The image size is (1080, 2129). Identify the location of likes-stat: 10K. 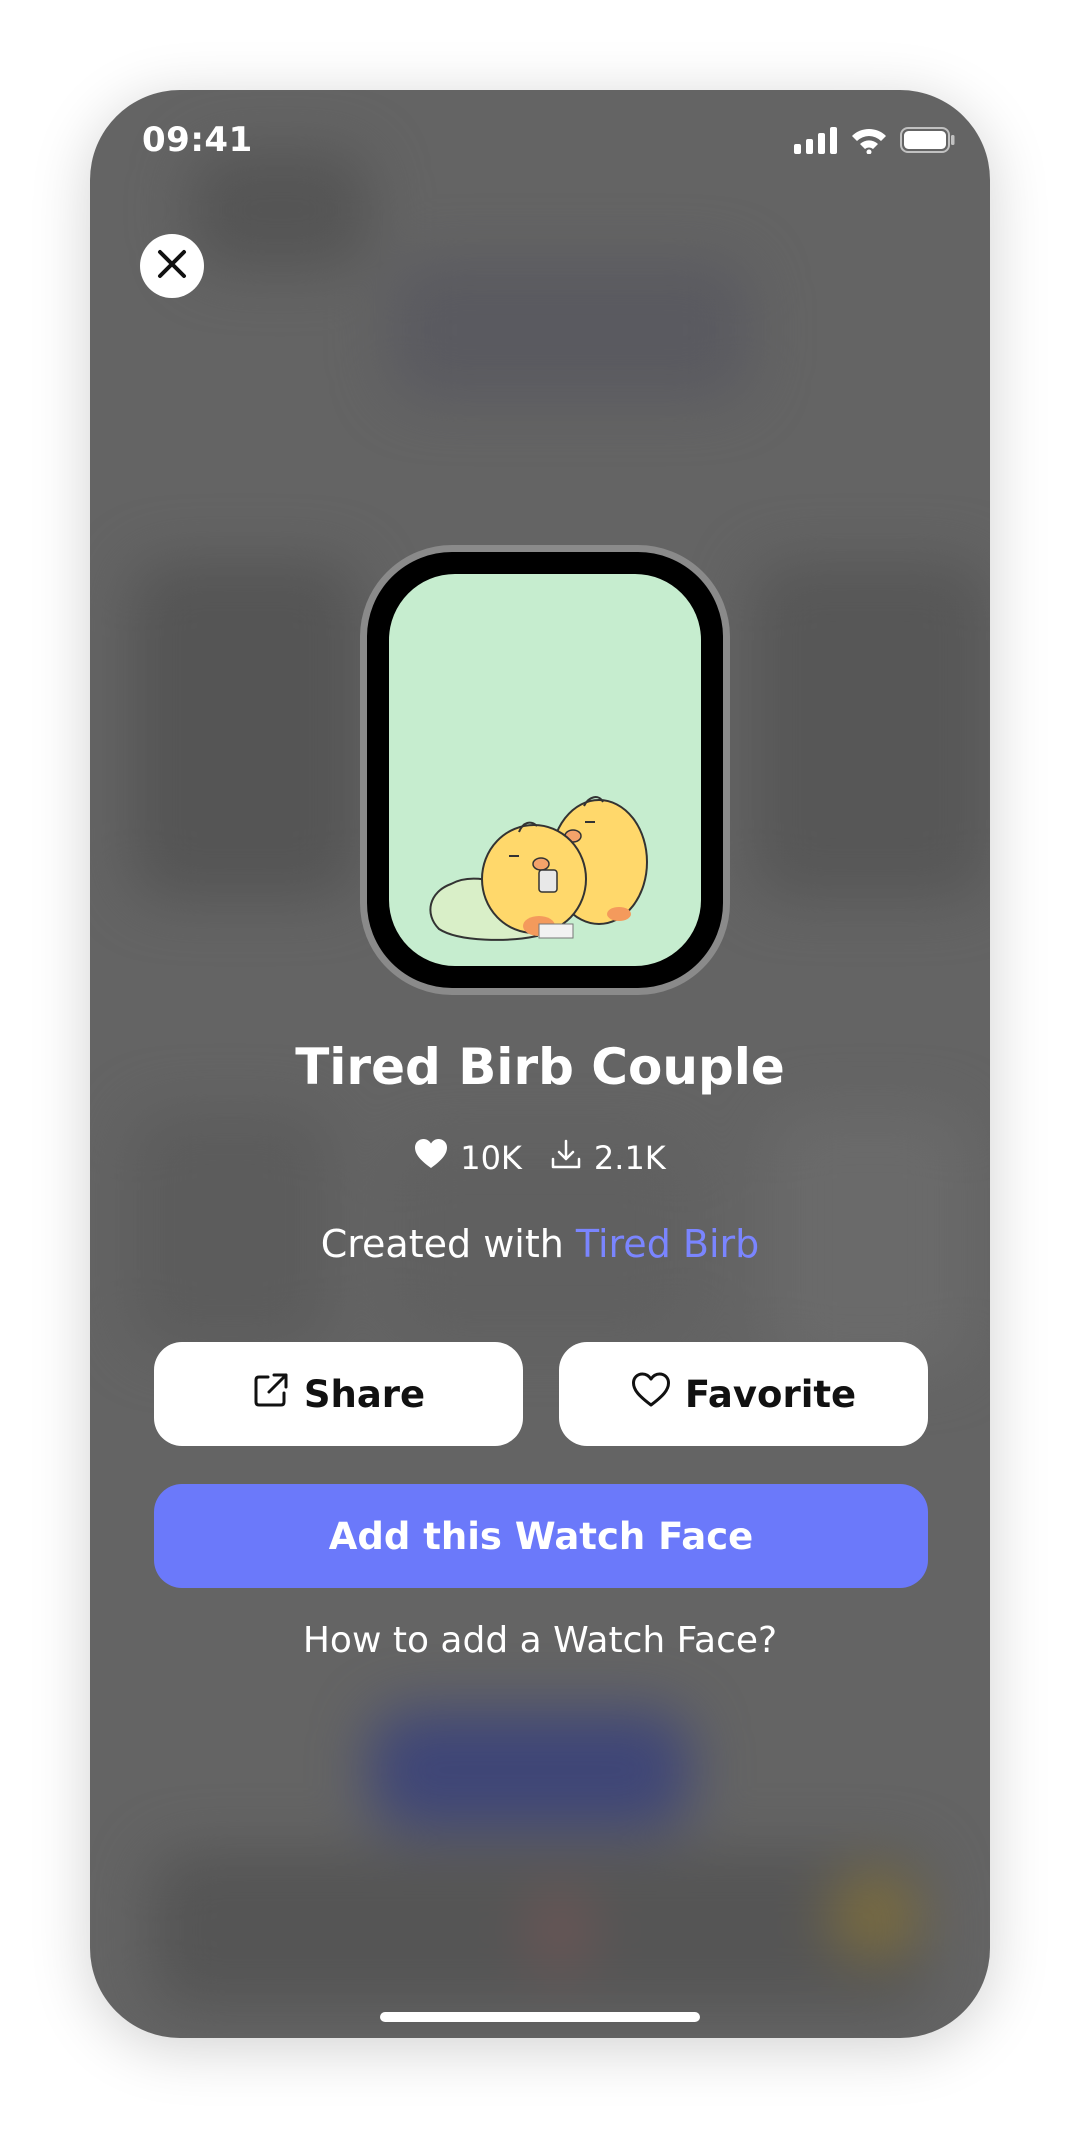
(468, 1158).